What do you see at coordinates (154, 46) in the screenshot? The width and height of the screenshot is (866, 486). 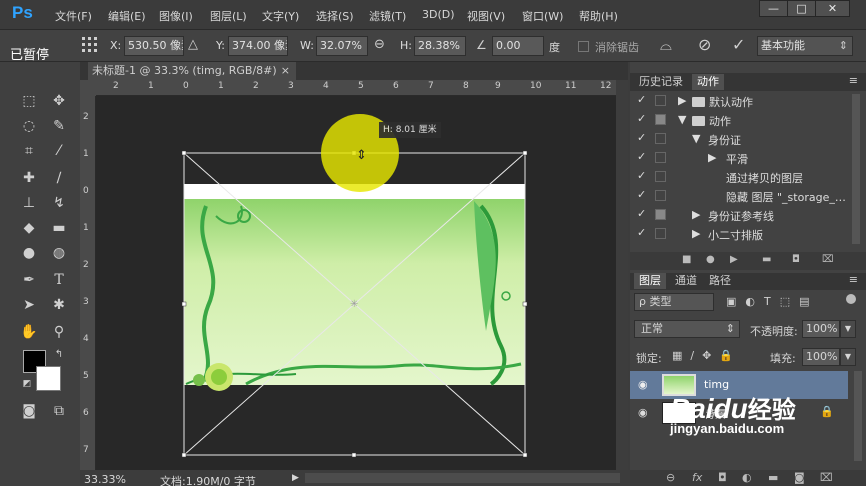 I see `x-field: 530.50 像素` at bounding box center [154, 46].